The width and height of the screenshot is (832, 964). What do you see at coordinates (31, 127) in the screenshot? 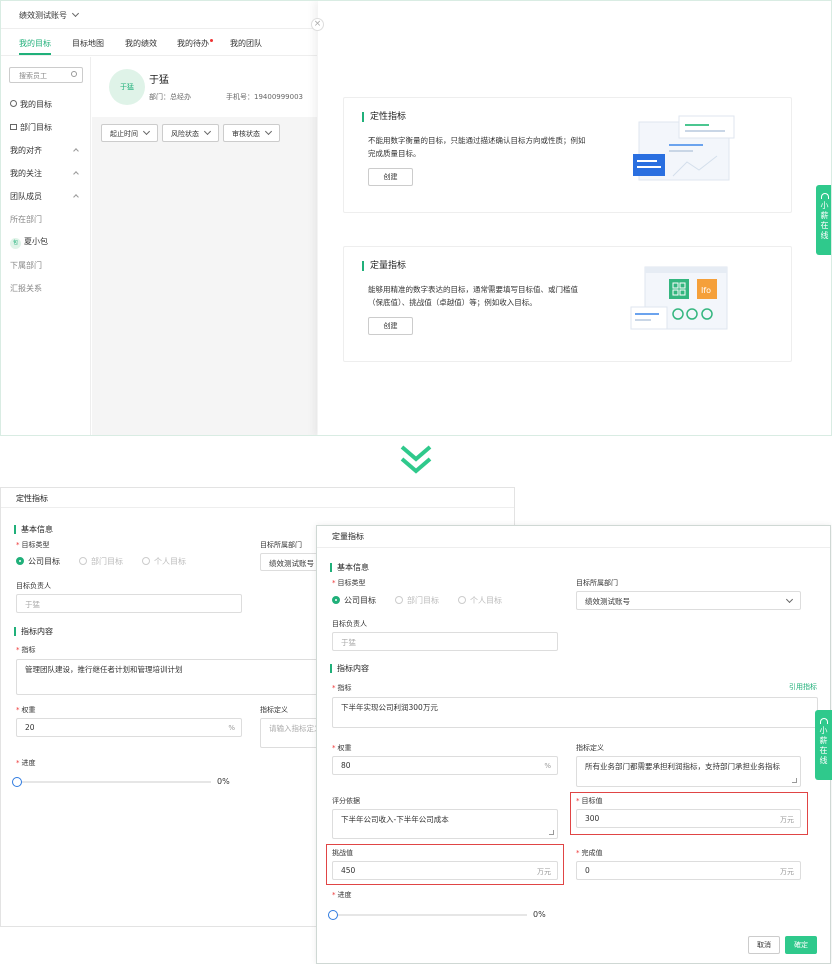
I see `sidebar-item-dept-goals: 部门目标` at bounding box center [31, 127].